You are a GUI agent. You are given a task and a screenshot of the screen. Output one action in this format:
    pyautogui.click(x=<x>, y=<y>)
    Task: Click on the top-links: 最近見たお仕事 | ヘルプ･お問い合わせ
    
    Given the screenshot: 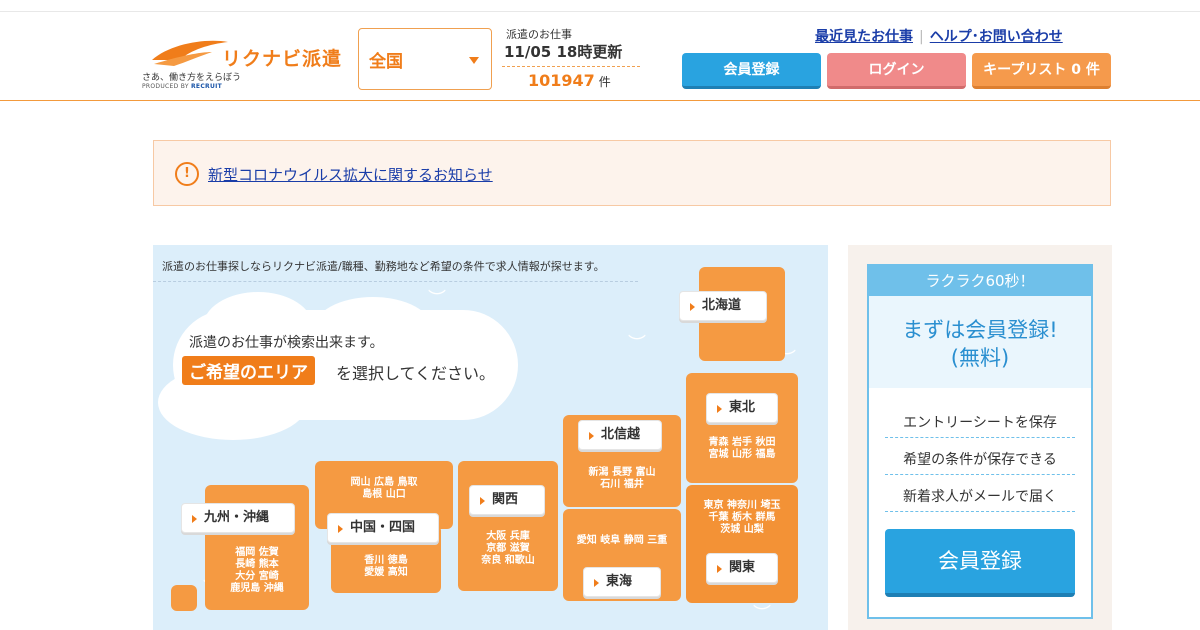 What is the action you would take?
    pyautogui.click(x=939, y=36)
    